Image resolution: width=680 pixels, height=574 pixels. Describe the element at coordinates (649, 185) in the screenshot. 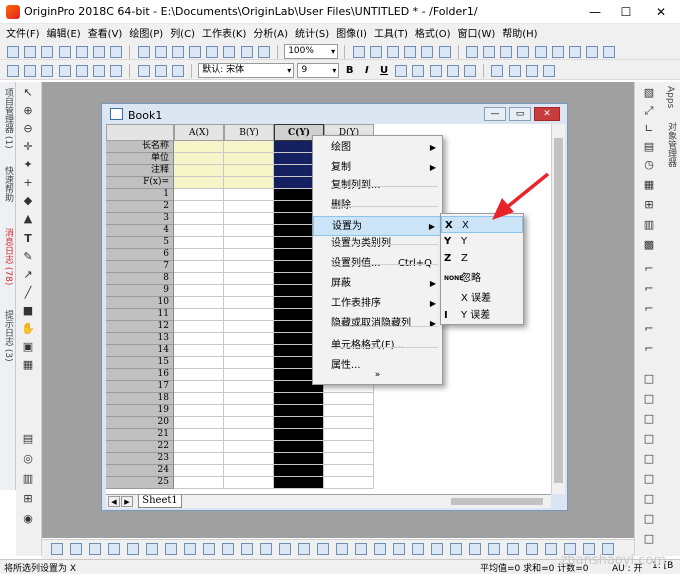

I see `layer-manage-icon: ▦` at that location.